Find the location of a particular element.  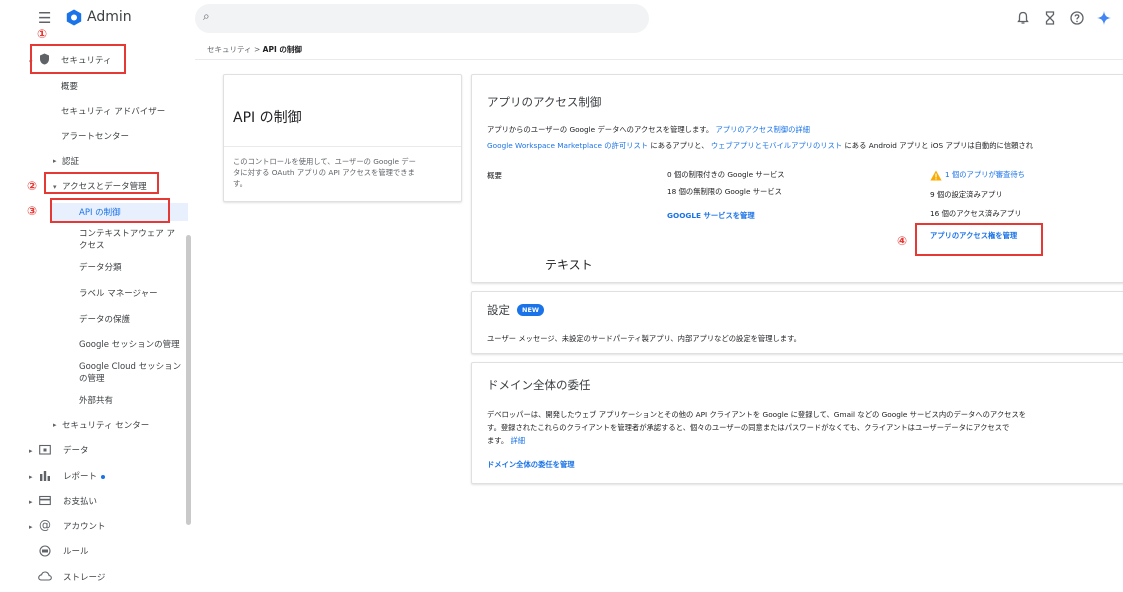

overview-label: 概要 is located at coordinates (494, 175).